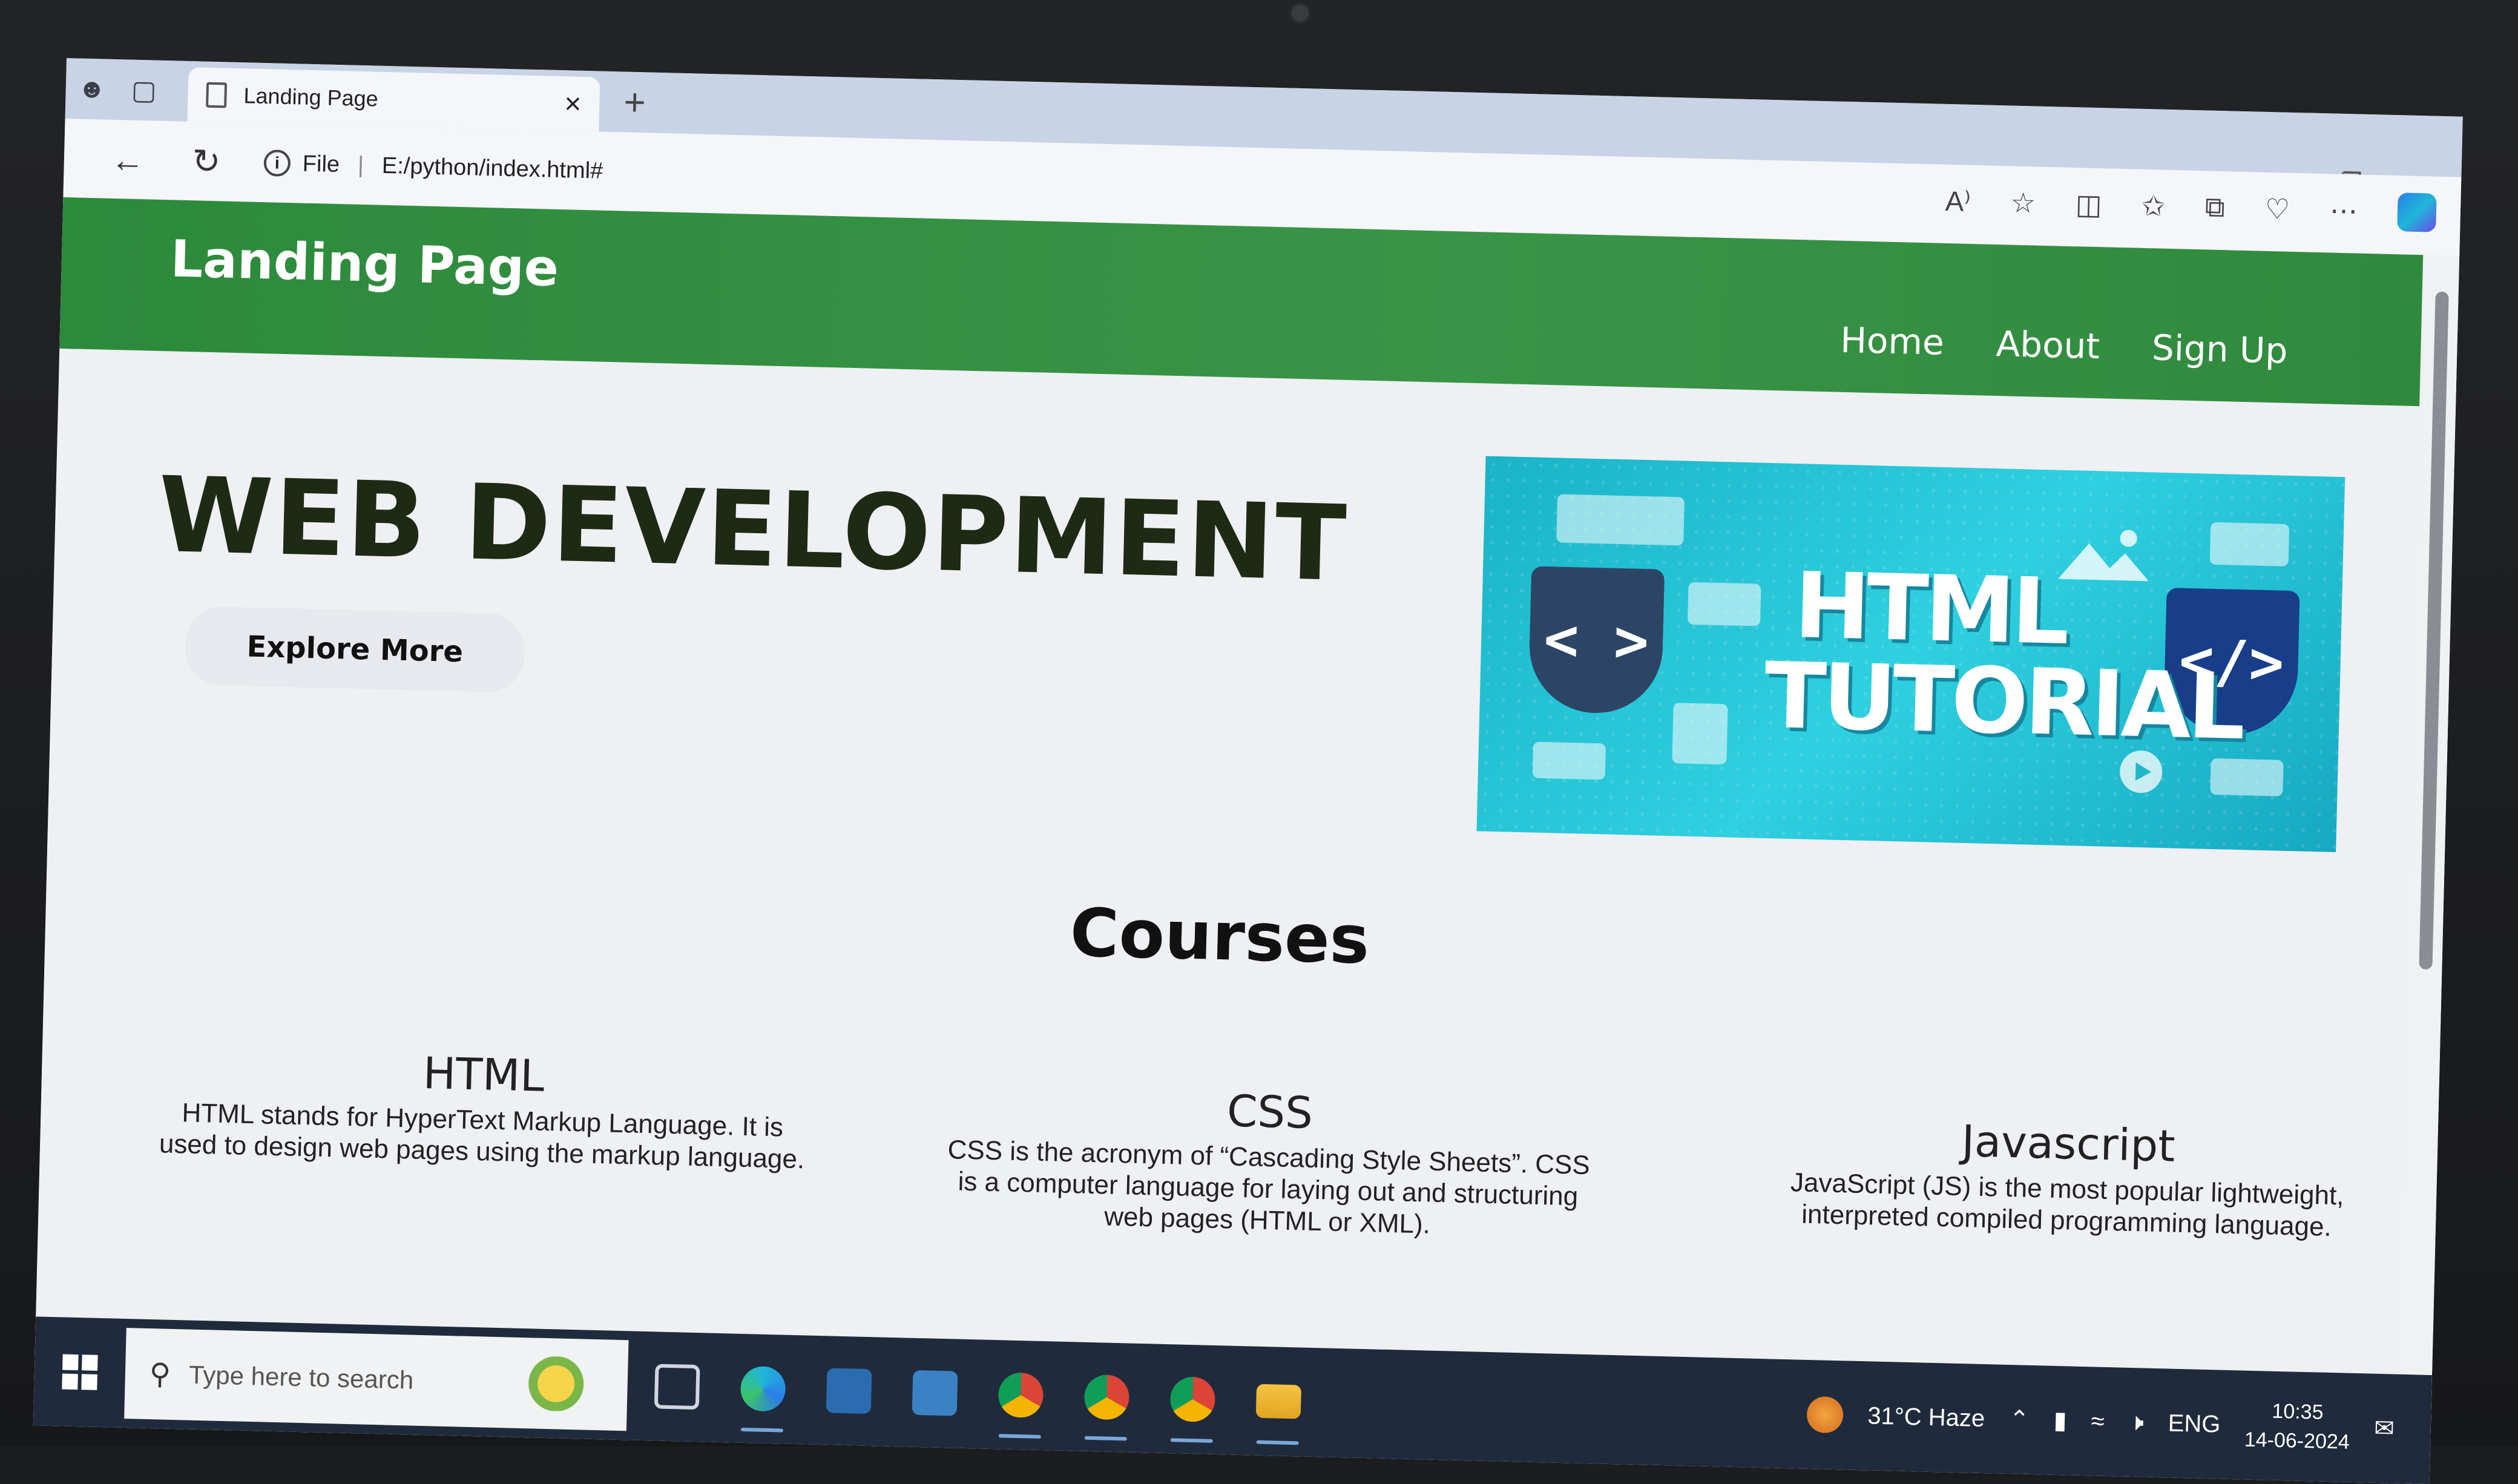 This screenshot has width=2518, height=1484. What do you see at coordinates (2343, 211) in the screenshot?
I see `more-options-icon: ⋯` at bounding box center [2343, 211].